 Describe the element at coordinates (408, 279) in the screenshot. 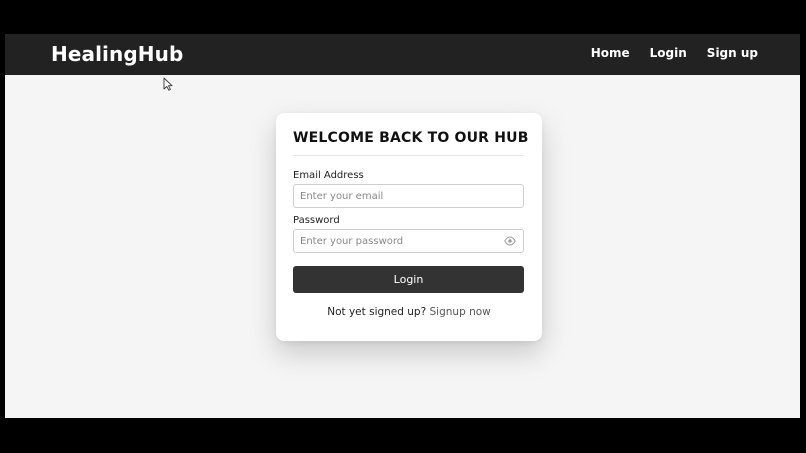

I see `login-button: Login` at that location.